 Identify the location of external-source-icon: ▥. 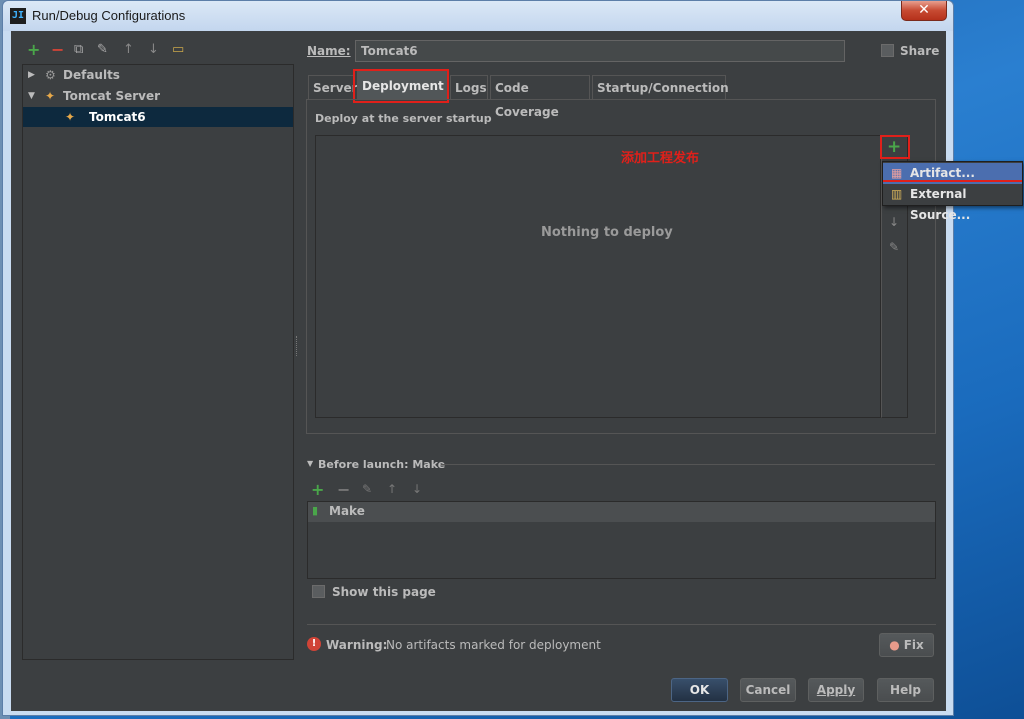
(897, 194).